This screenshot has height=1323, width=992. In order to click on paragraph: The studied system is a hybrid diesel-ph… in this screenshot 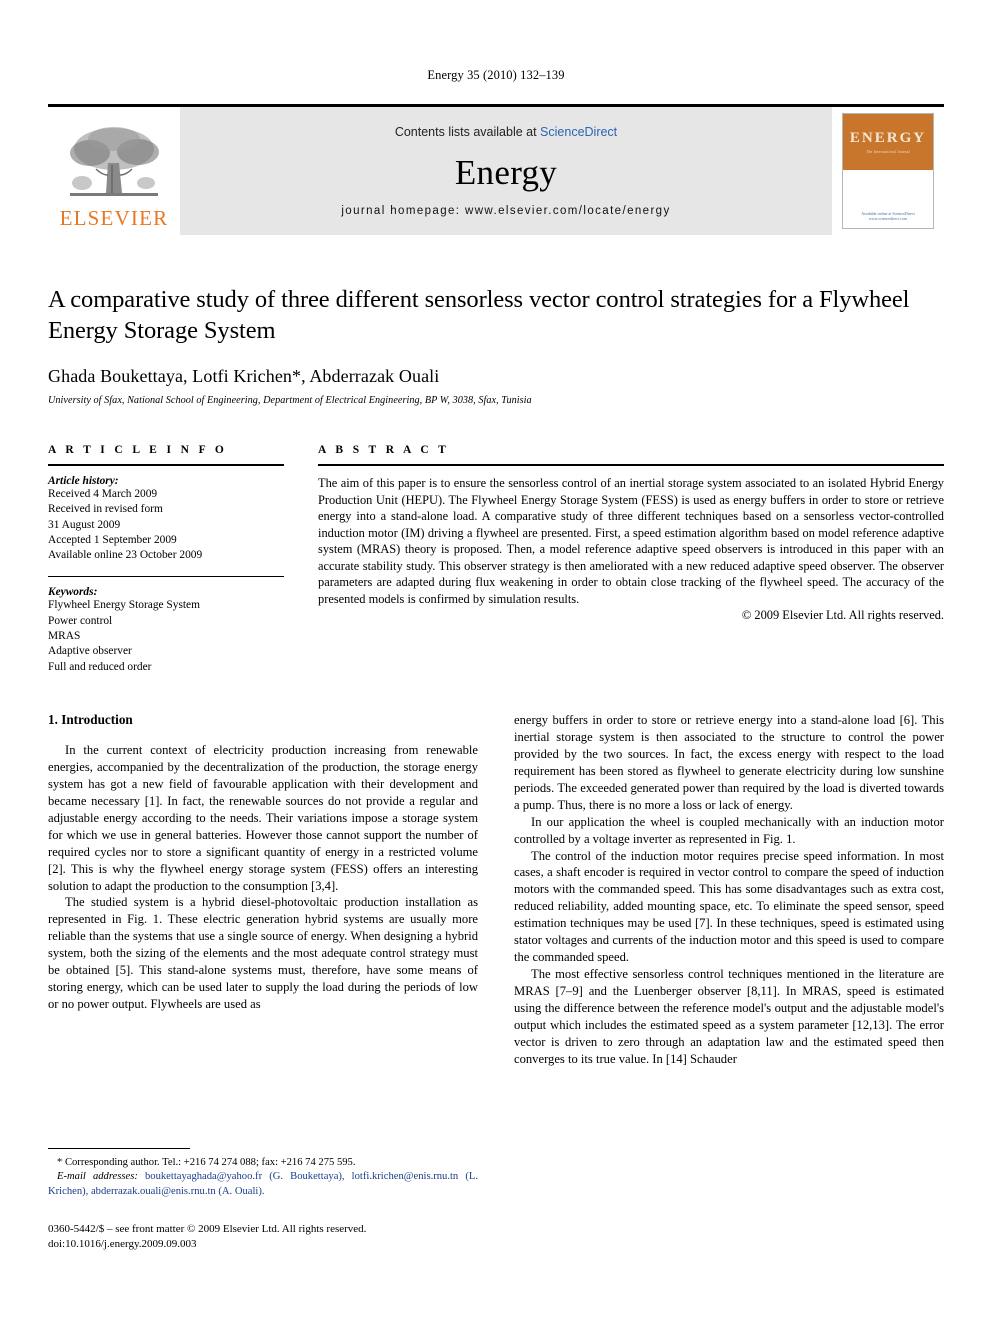, I will do `click(263, 953)`.